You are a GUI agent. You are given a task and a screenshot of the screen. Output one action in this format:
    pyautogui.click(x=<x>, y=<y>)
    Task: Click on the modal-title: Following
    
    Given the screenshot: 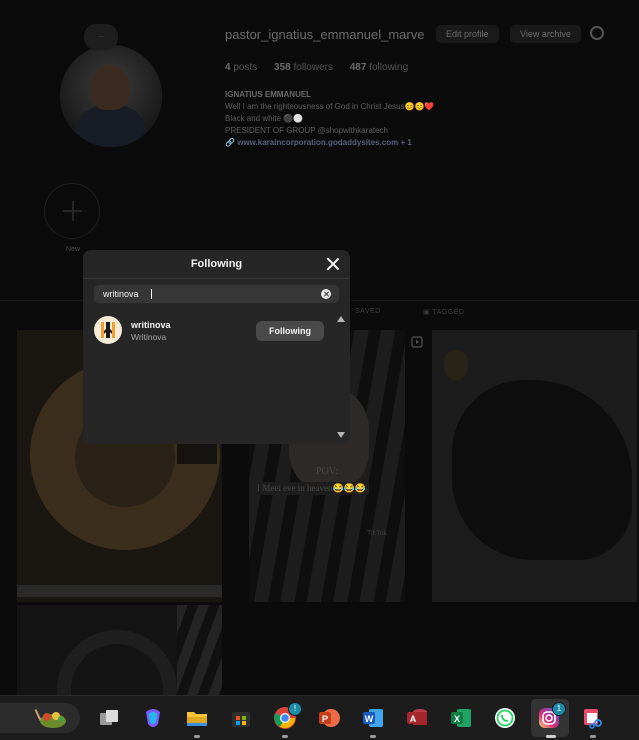 What is the action you would take?
    pyautogui.click(x=216, y=264)
    